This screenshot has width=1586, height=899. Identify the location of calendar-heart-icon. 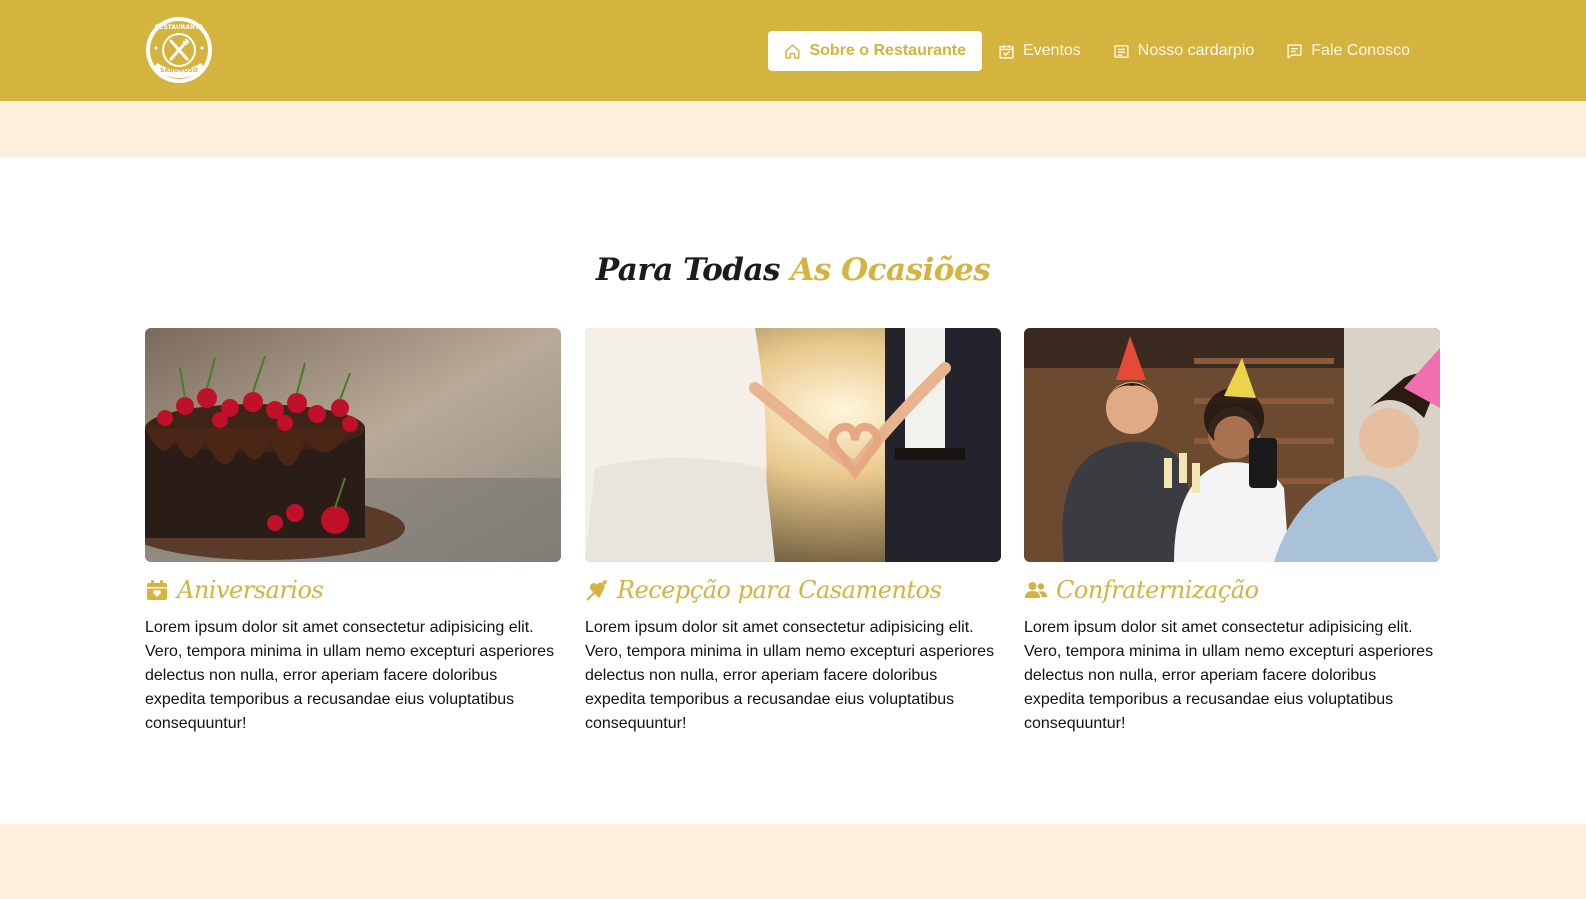
(157, 590).